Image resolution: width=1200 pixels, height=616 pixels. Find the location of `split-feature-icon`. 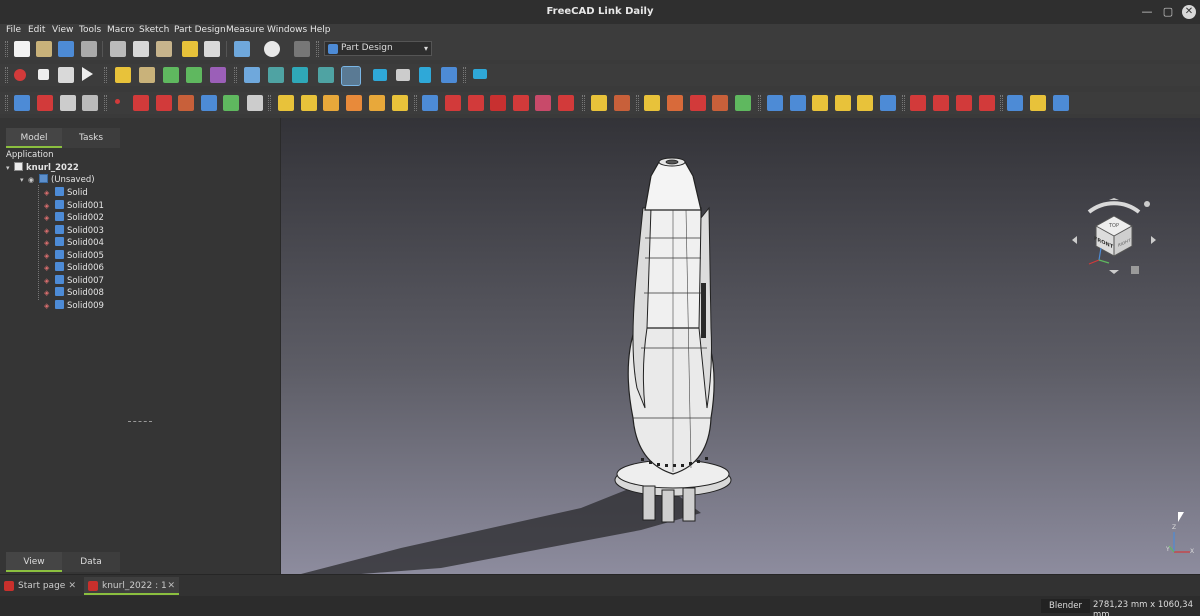

split-feature-icon is located at coordinates (888, 103).